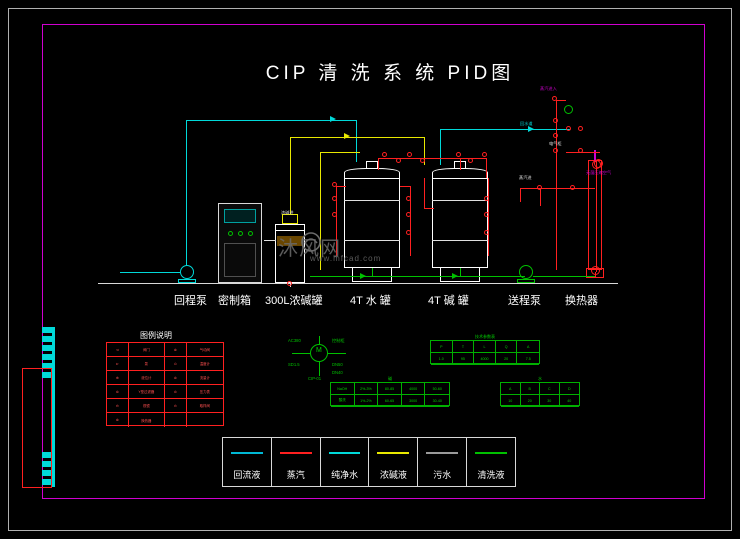 The image size is (740, 539). I want to click on watermark-url: www.mfcad.com, so click(346, 258).